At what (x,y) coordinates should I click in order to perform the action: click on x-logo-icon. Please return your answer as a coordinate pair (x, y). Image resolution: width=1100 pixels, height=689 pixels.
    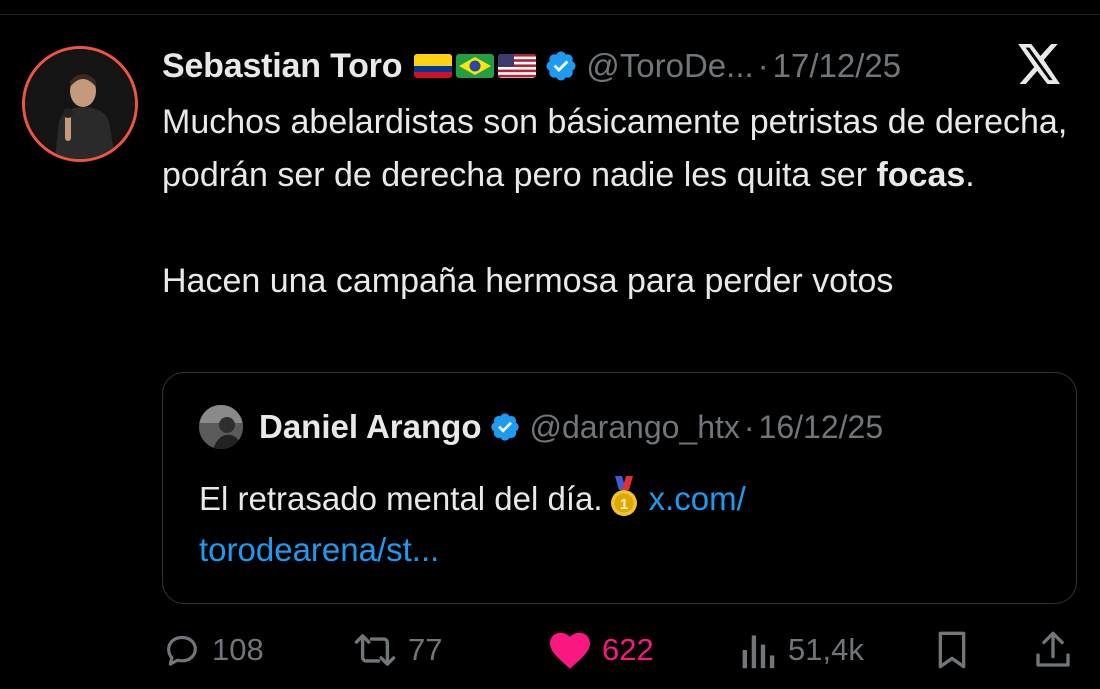
    Looking at the image, I should click on (1039, 64).